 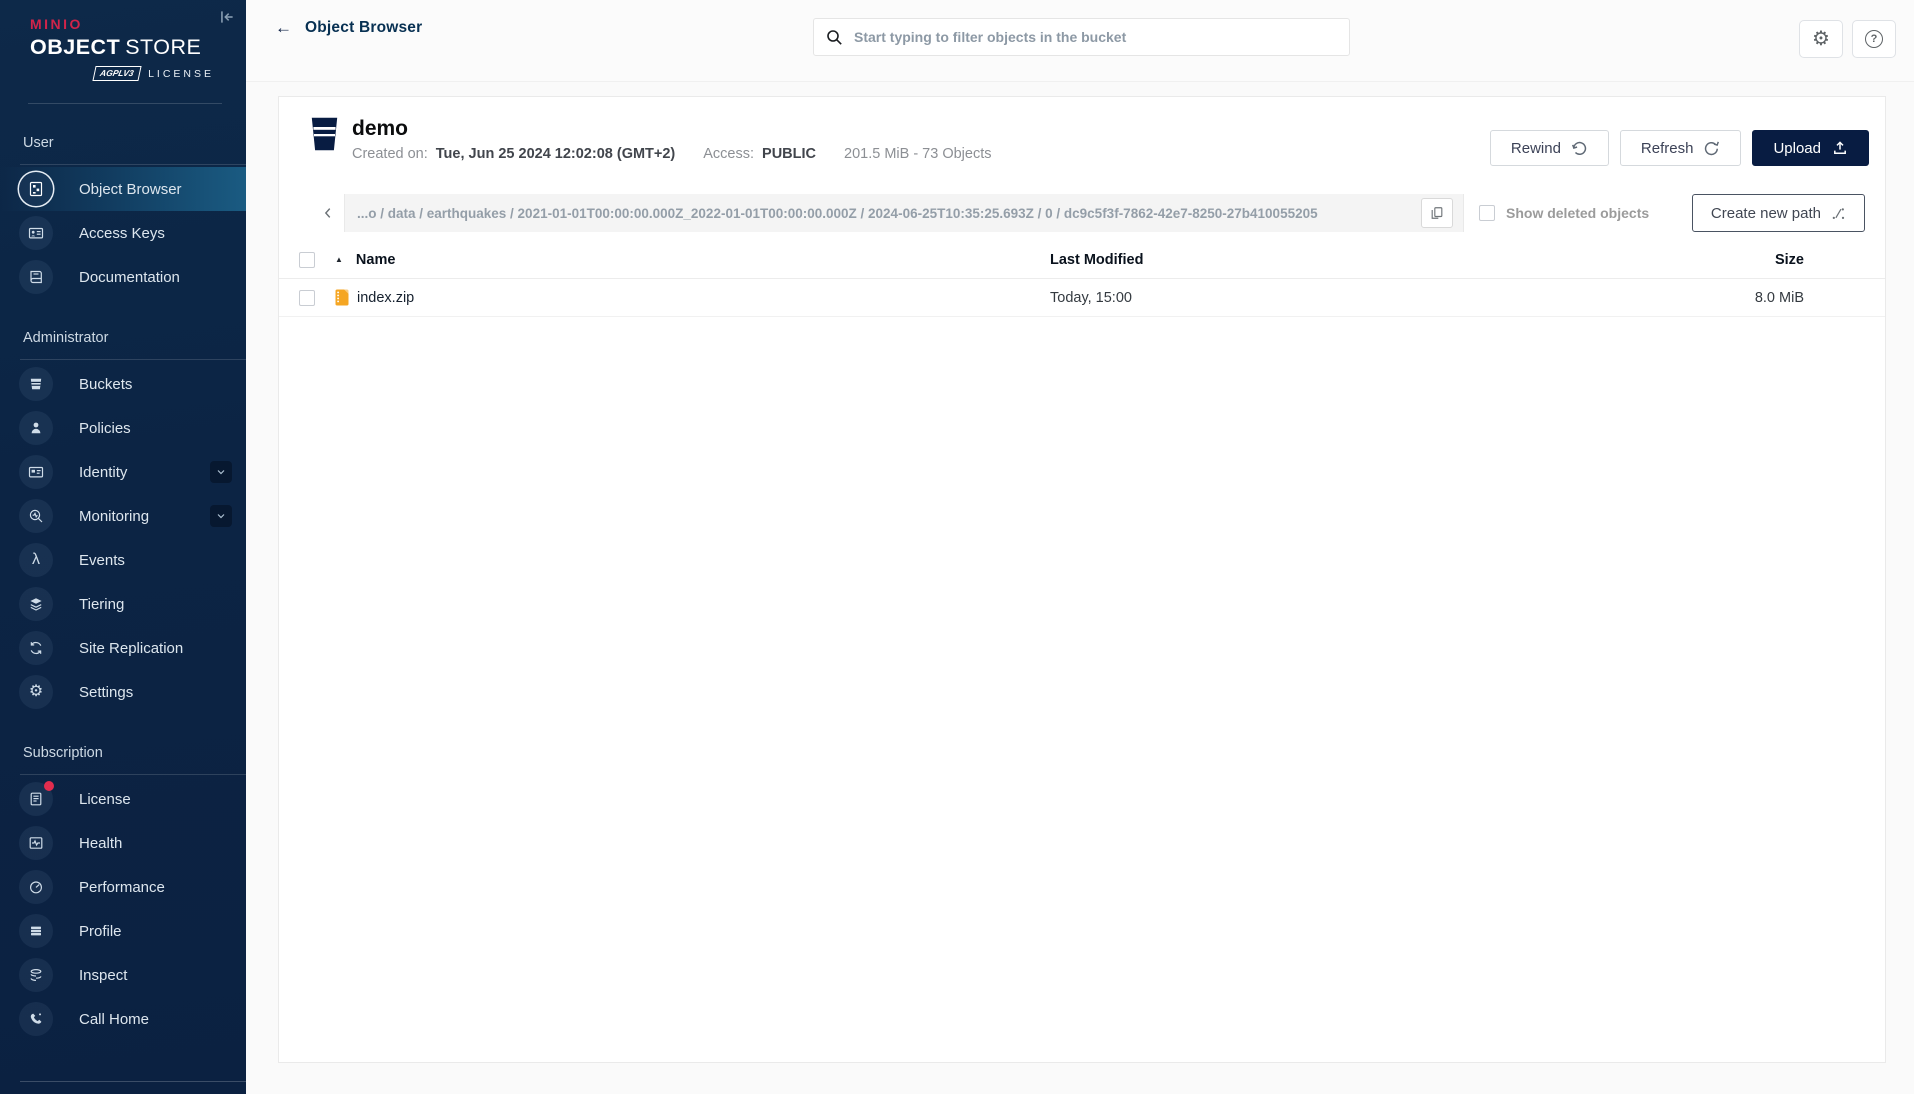 I want to click on health-icon, so click(x=36, y=843).